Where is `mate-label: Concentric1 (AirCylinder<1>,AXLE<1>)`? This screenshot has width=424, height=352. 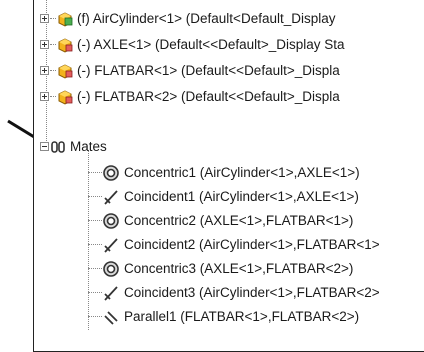 mate-label: Concentric1 (AirCylinder<1>,AXLE<1>) is located at coordinates (242, 172).